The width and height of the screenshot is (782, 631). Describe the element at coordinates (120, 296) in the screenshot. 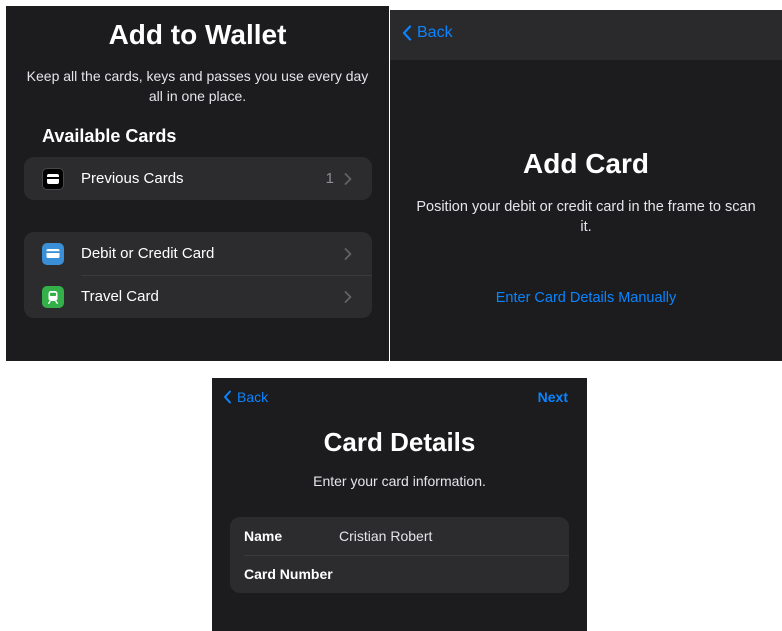

I see `travel-card-label: Travel Card` at that location.